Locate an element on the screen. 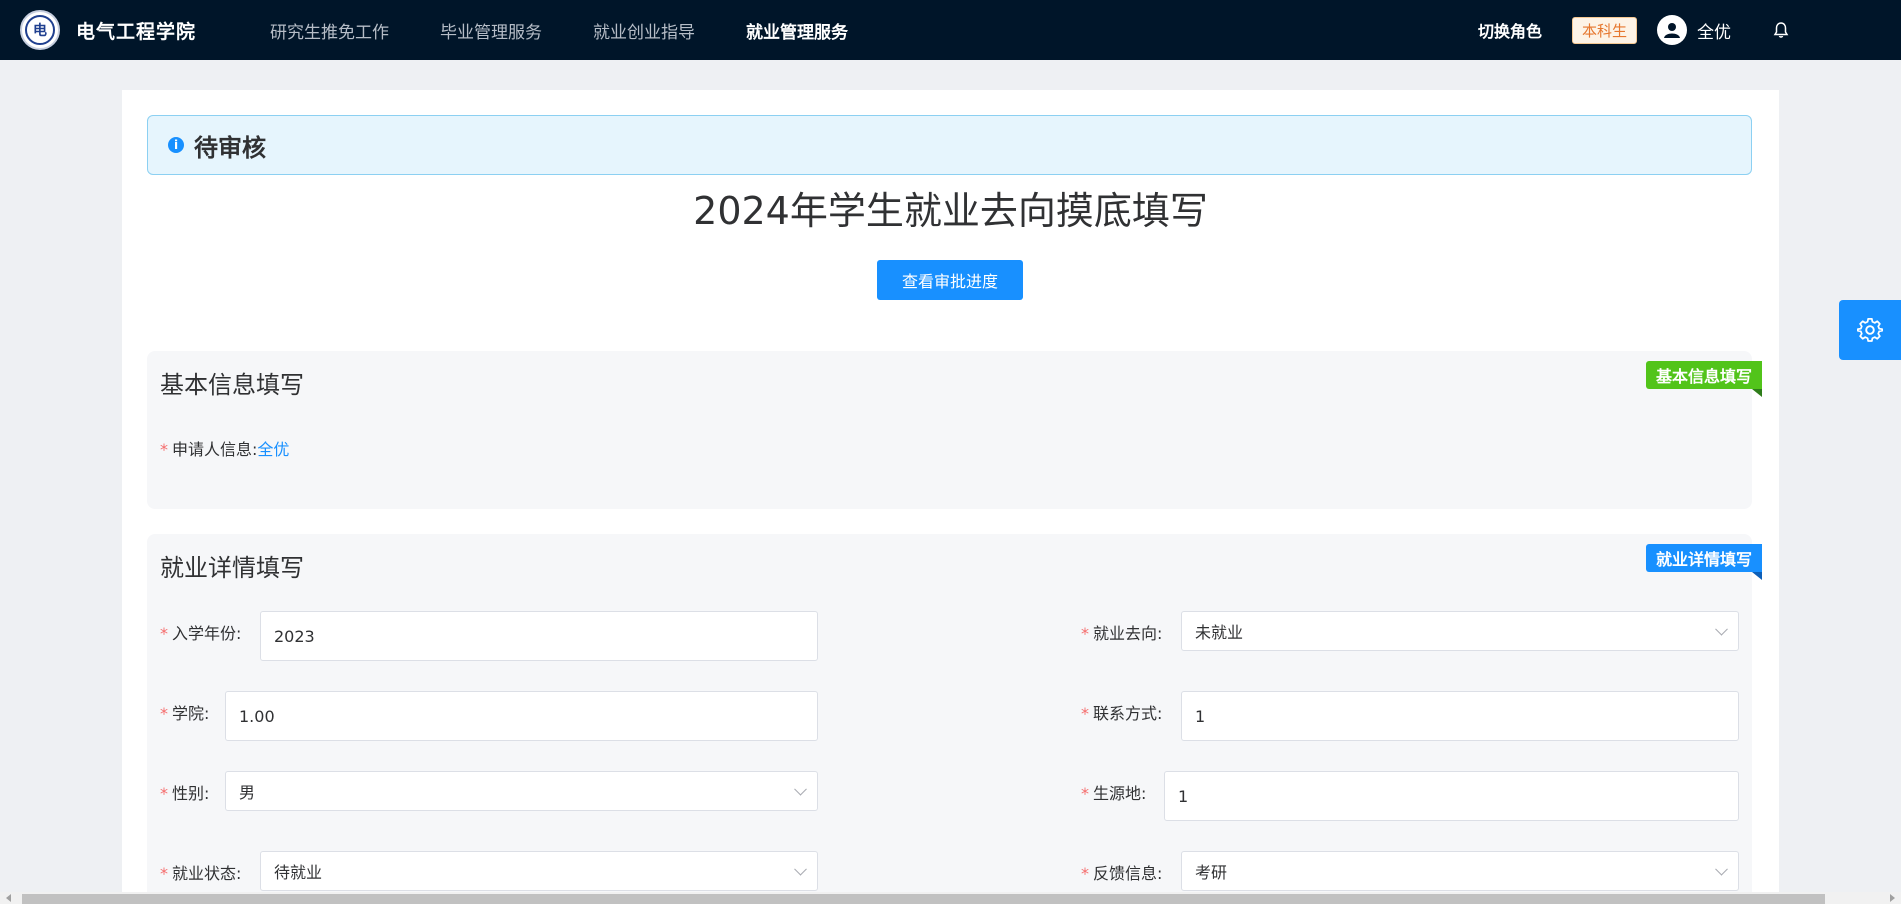 The image size is (1901, 904). role-badge: 本科生 is located at coordinates (1604, 30).